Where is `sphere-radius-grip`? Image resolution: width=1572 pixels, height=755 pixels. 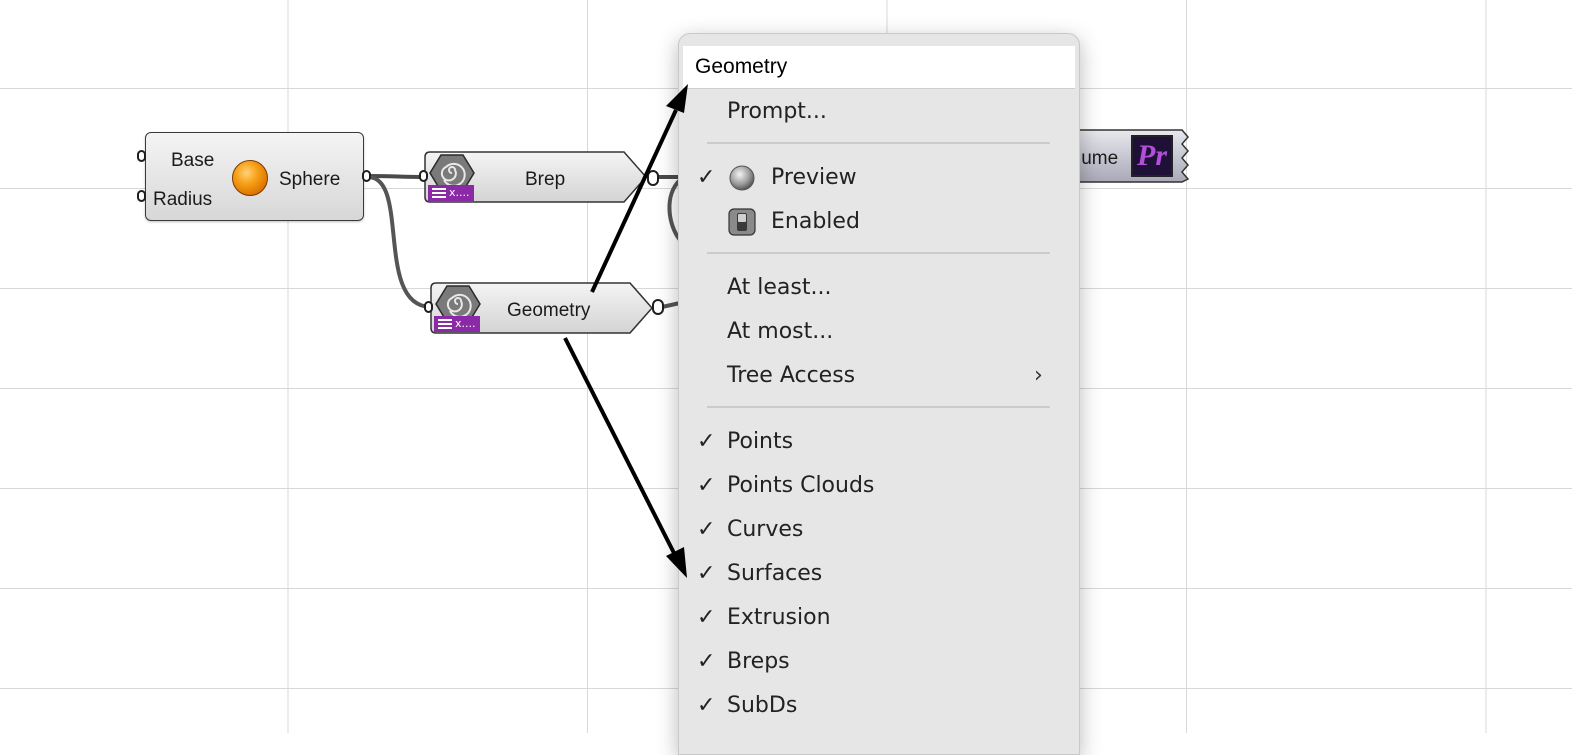
sphere-radius-grip is located at coordinates (141, 196).